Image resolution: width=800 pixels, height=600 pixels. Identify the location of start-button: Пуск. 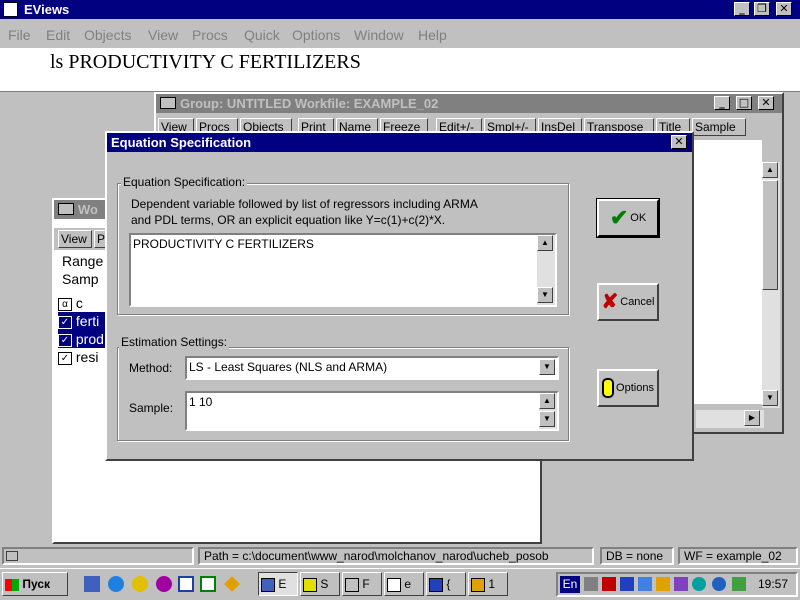
(35, 584).